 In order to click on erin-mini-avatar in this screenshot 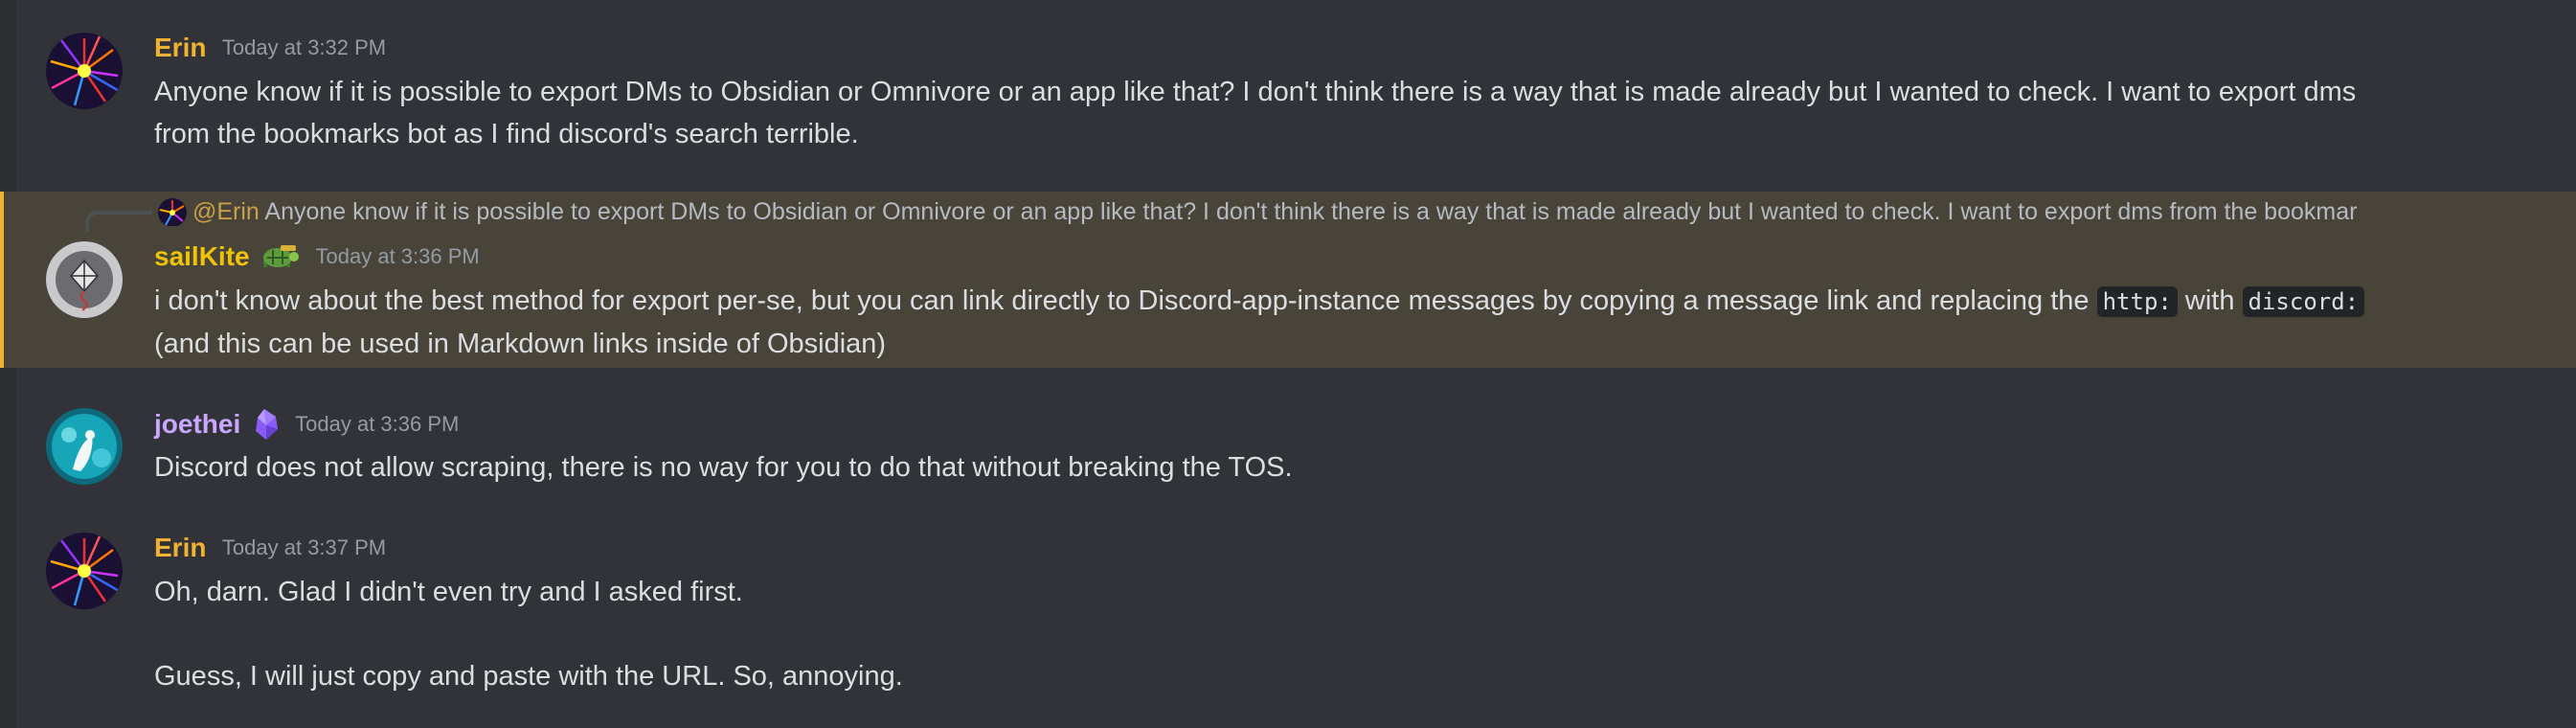, I will do `click(172, 212)`.